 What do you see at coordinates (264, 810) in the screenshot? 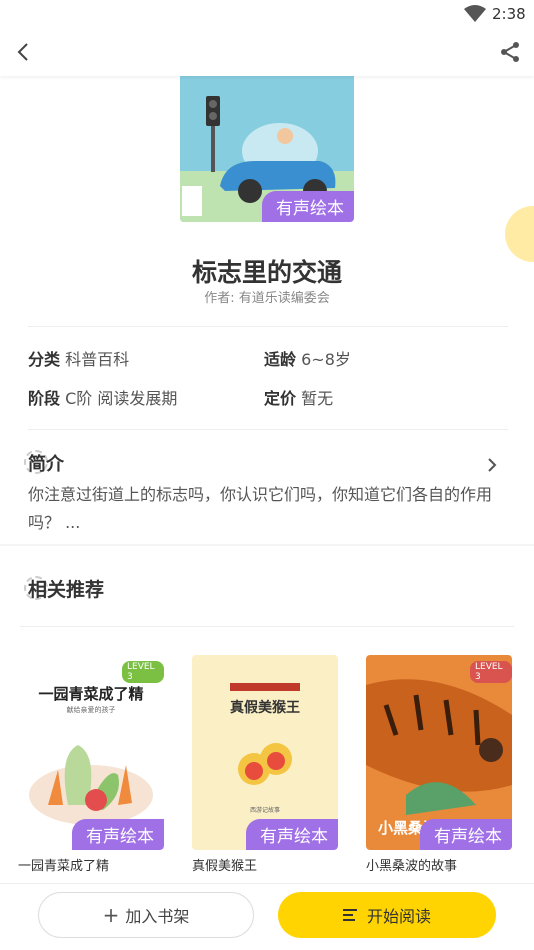
I see `cover-subtitle: 西游记故事` at bounding box center [264, 810].